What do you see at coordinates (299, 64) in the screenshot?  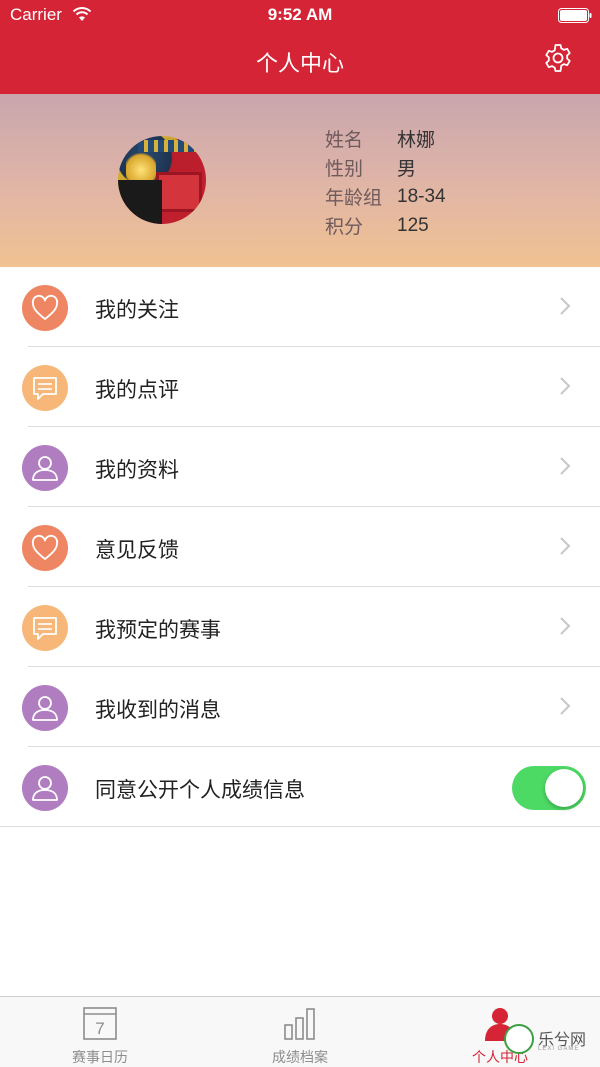 I see `page-title: 个人中心` at bounding box center [299, 64].